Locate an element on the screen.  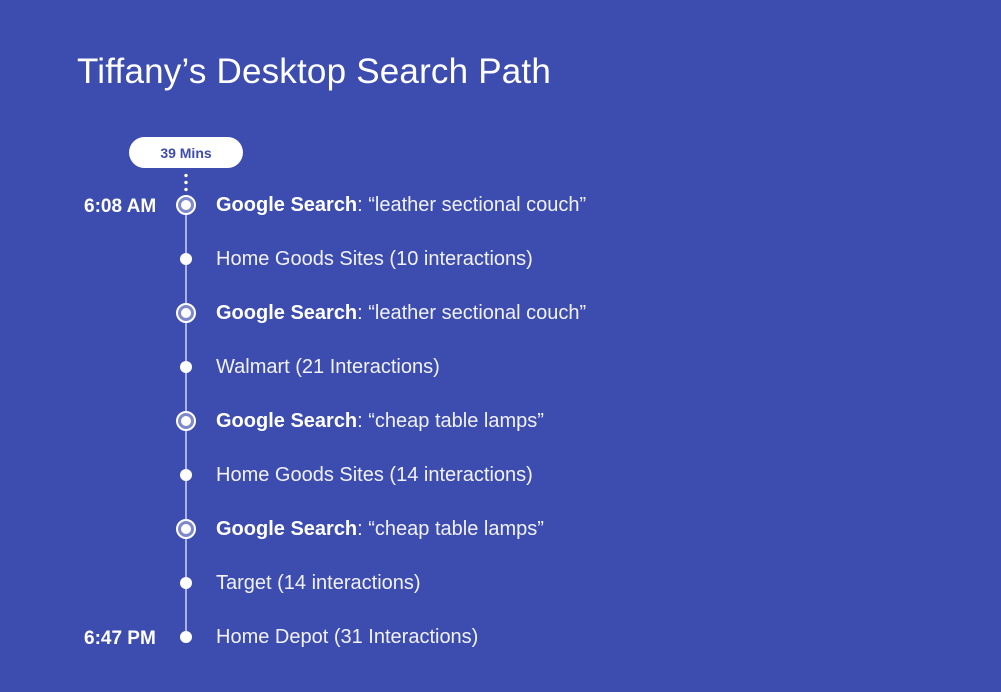
step-text: Home Goods Sites (14 interactions) is located at coordinates (374, 475).